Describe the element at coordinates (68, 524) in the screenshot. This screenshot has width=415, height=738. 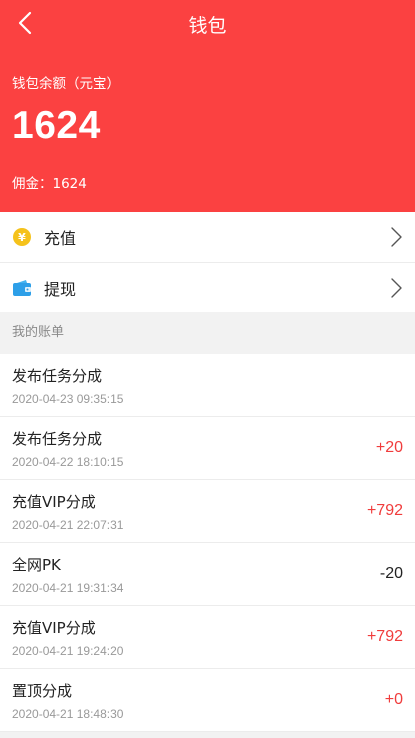
I see `bill-time: 2020-04-21 22:07:31` at that location.